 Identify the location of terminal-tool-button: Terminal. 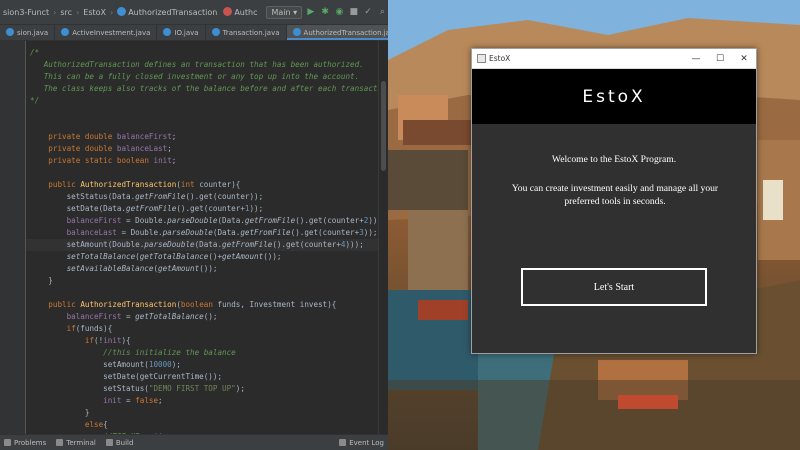
(76, 442).